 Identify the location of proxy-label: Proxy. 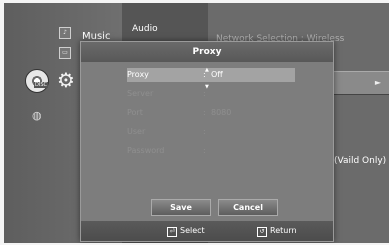
(138, 74).